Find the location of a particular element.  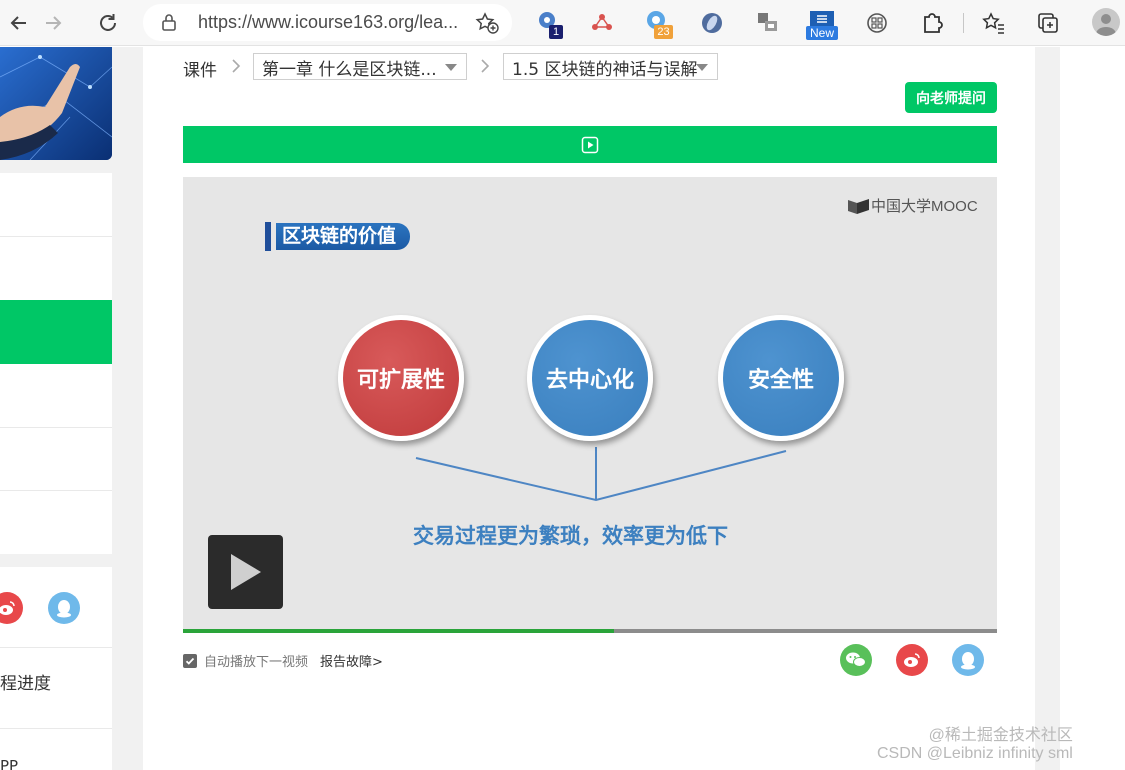

sidebar-menu is located at coordinates (56, 363).